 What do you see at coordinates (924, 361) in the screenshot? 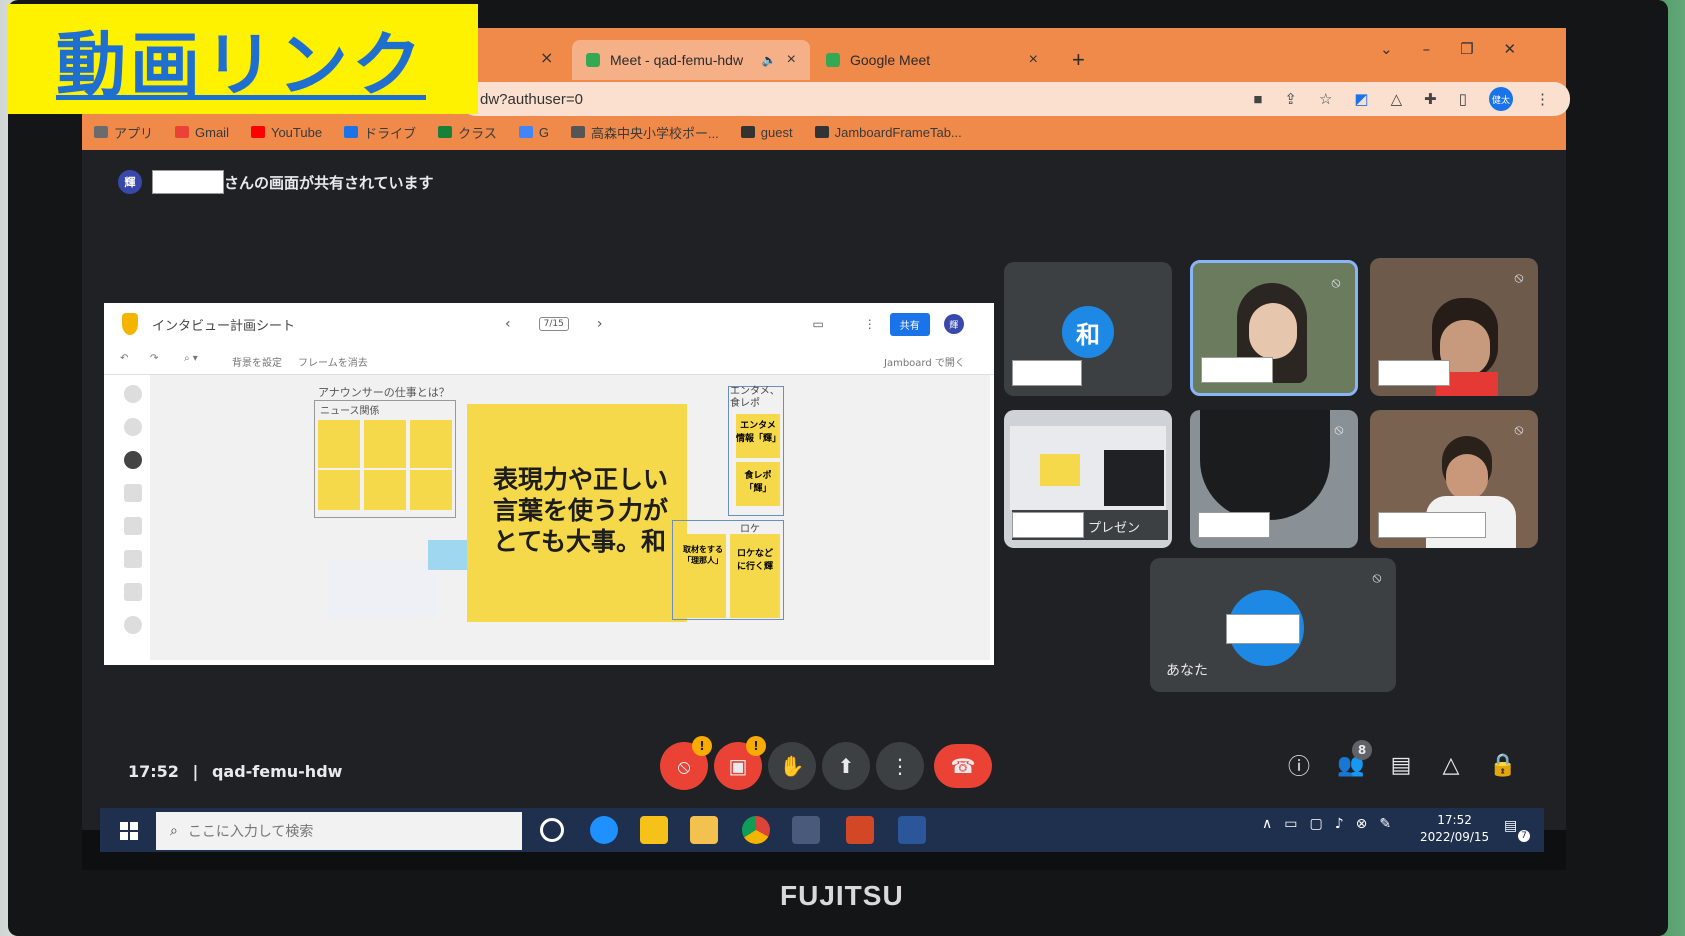
I see `open-in-jamboard-button: Jamboard で開く` at bounding box center [924, 361].